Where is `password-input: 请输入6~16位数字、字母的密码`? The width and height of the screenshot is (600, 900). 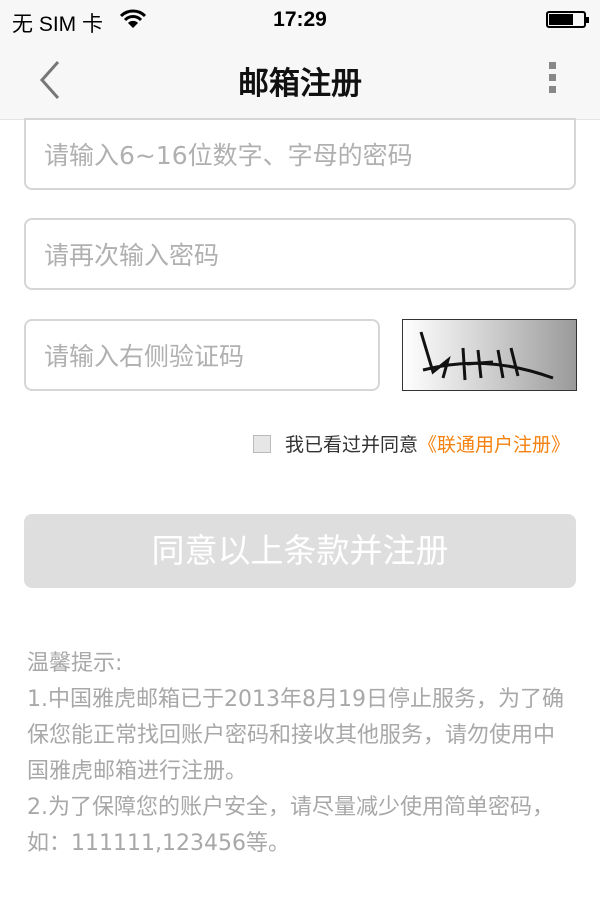 password-input: 请输入6~16位数字、字母的密码 is located at coordinates (300, 154).